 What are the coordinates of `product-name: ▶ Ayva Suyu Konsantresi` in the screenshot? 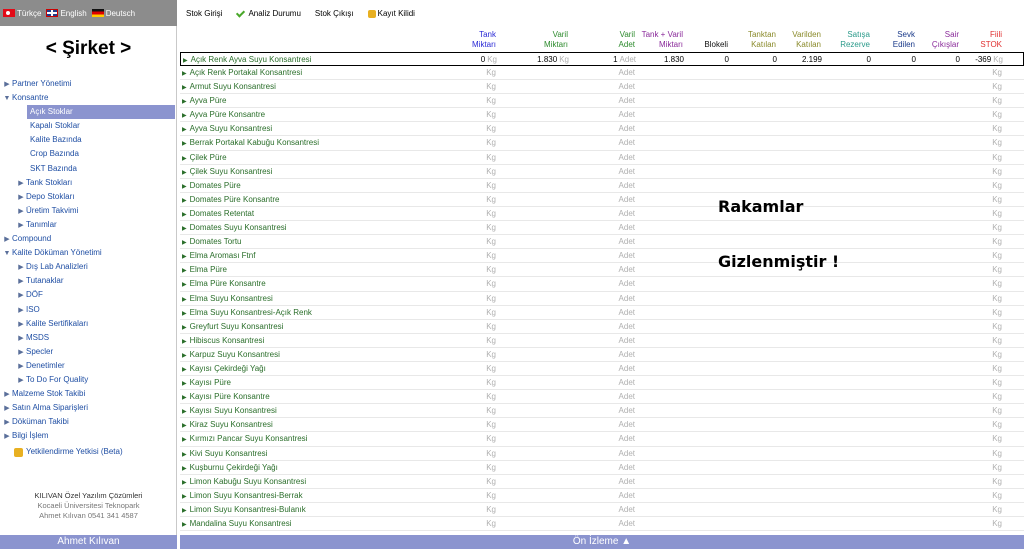 It's located at (227, 129).